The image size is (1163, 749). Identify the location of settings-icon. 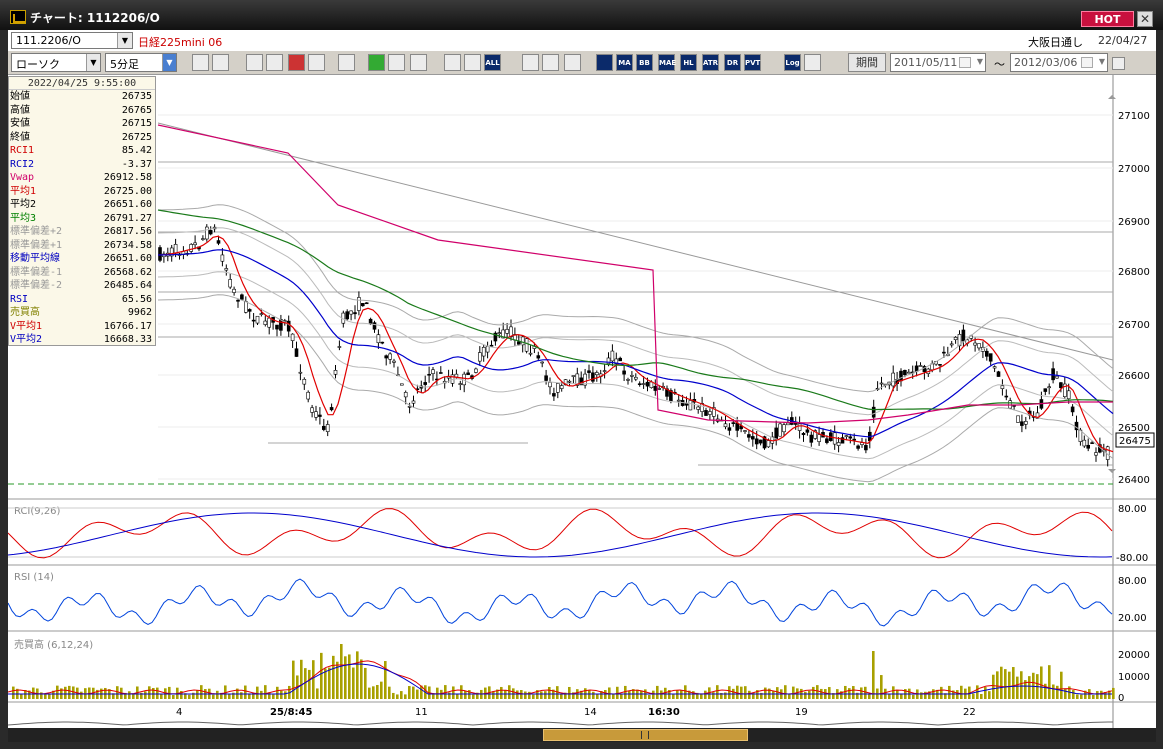
(530, 62).